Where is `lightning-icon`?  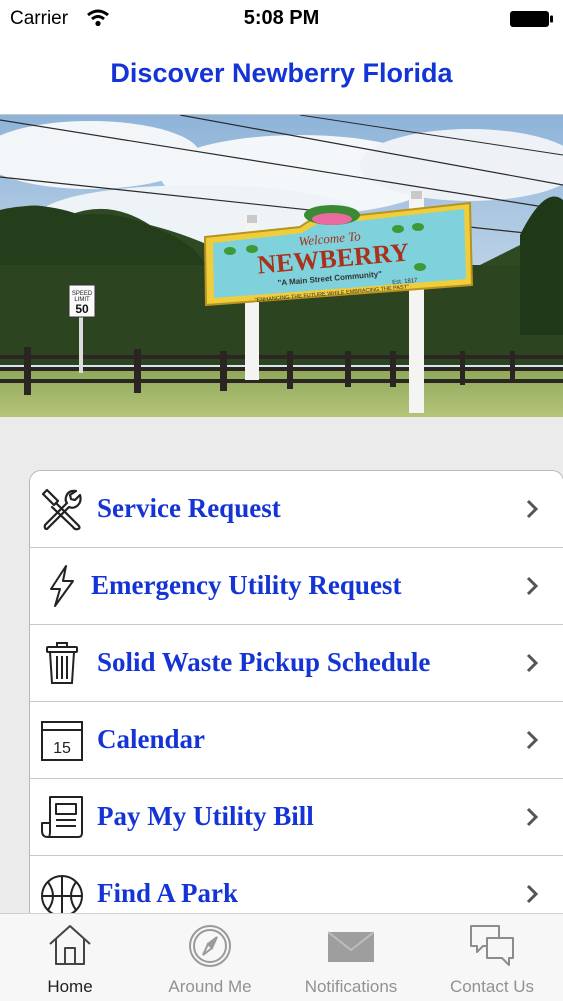
lightning-icon is located at coordinates (62, 586).